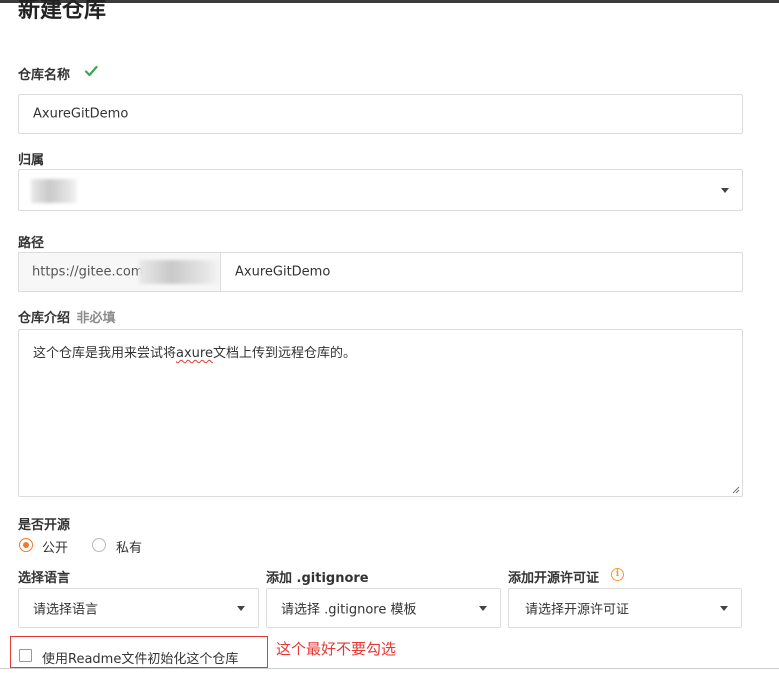  Describe the element at coordinates (380, 190) in the screenshot. I see `owner-select` at that location.